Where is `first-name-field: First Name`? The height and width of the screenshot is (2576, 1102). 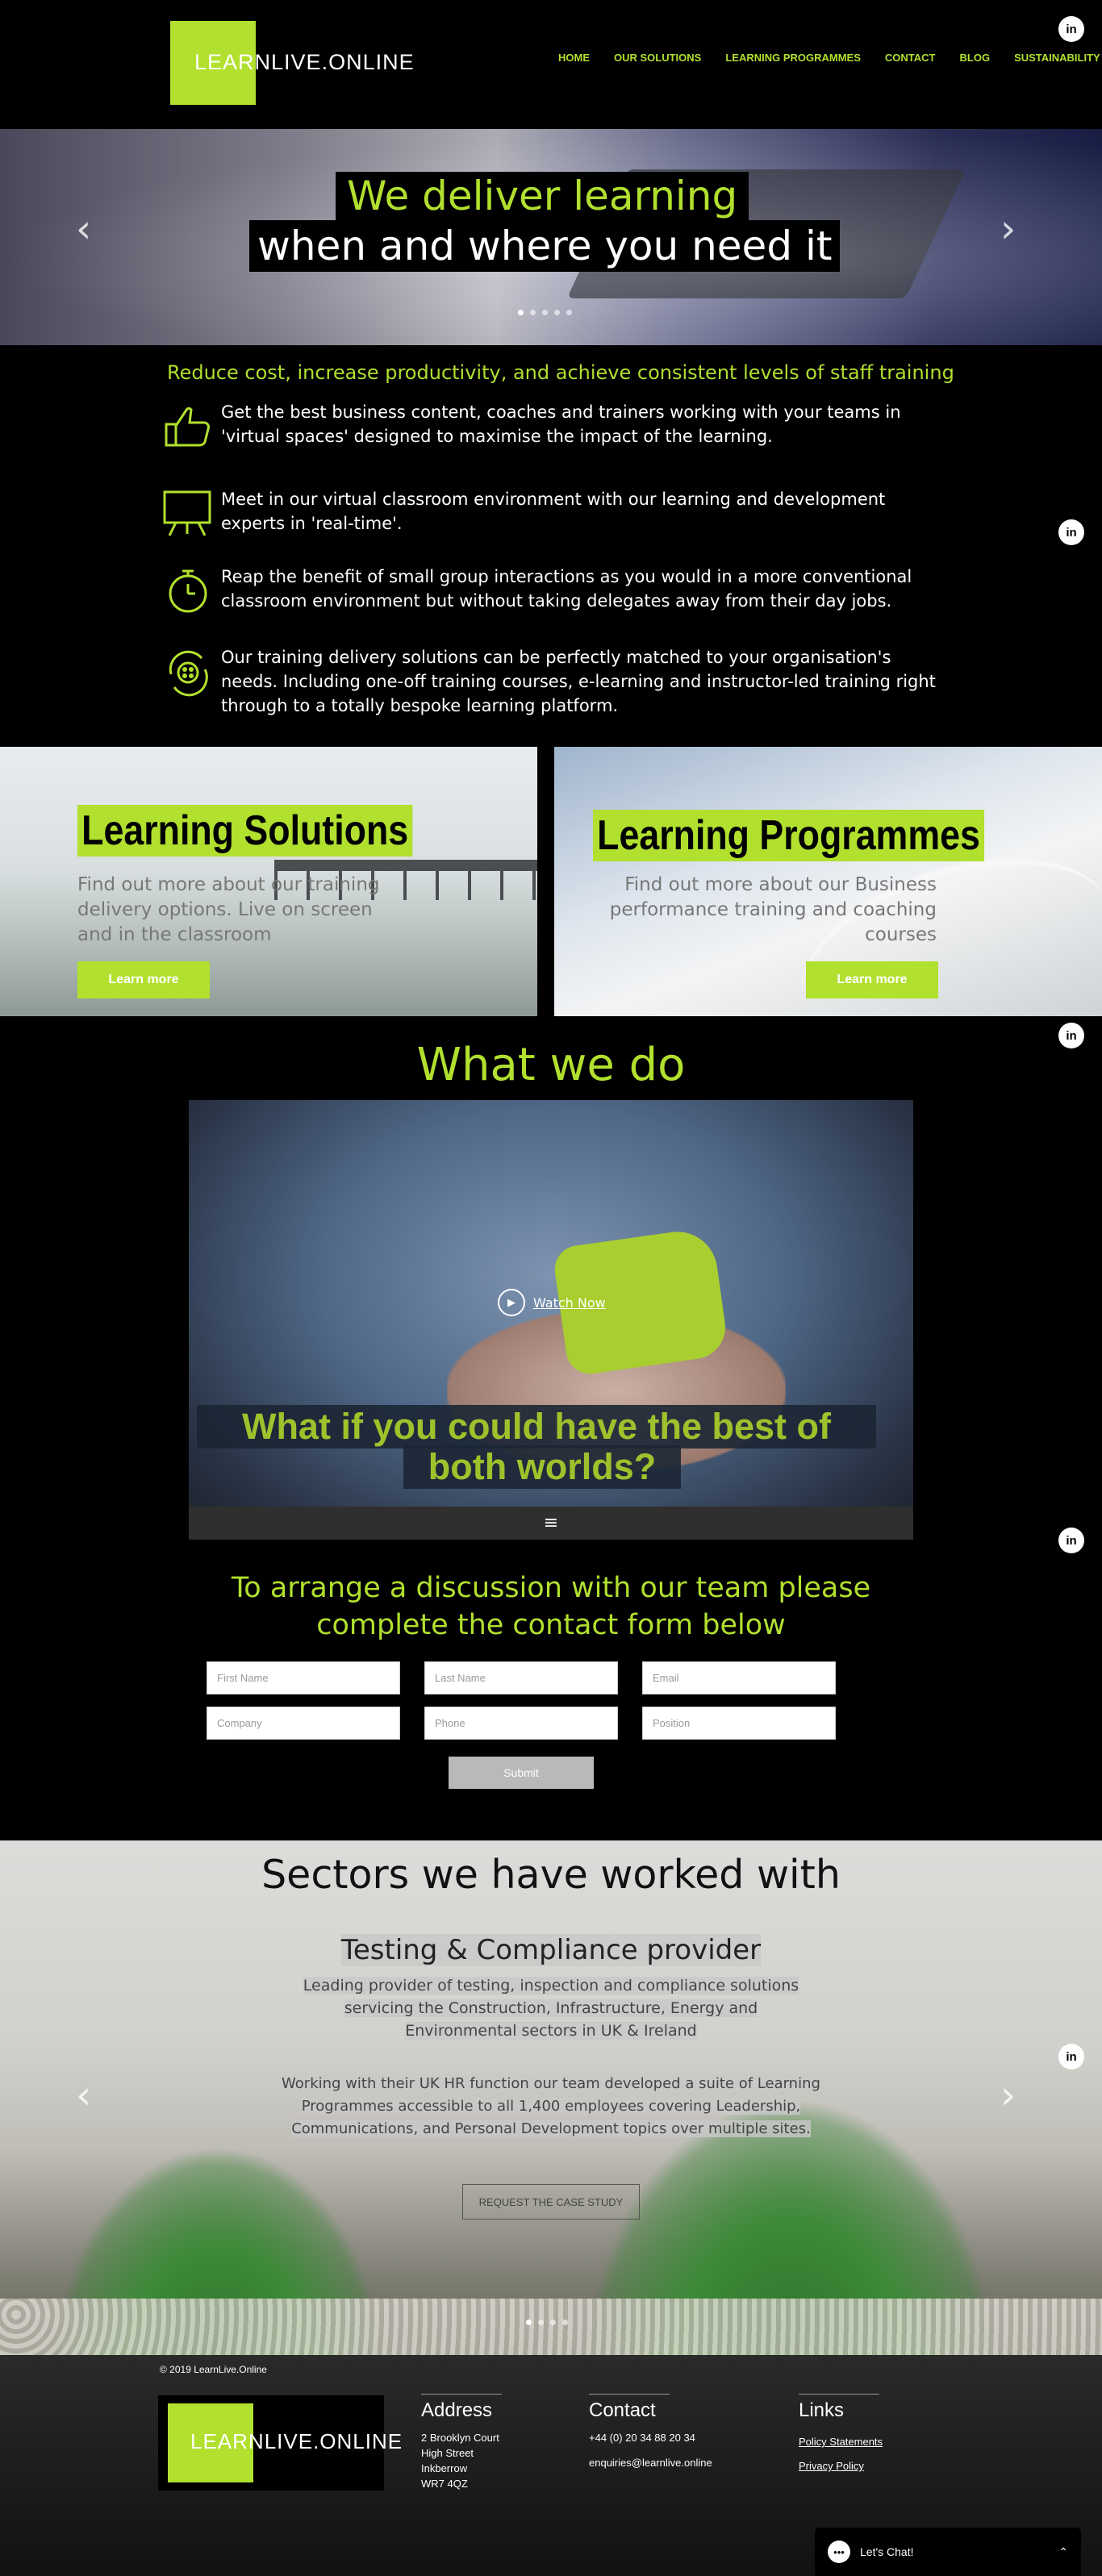
first-name-field: First Name is located at coordinates (303, 1677).